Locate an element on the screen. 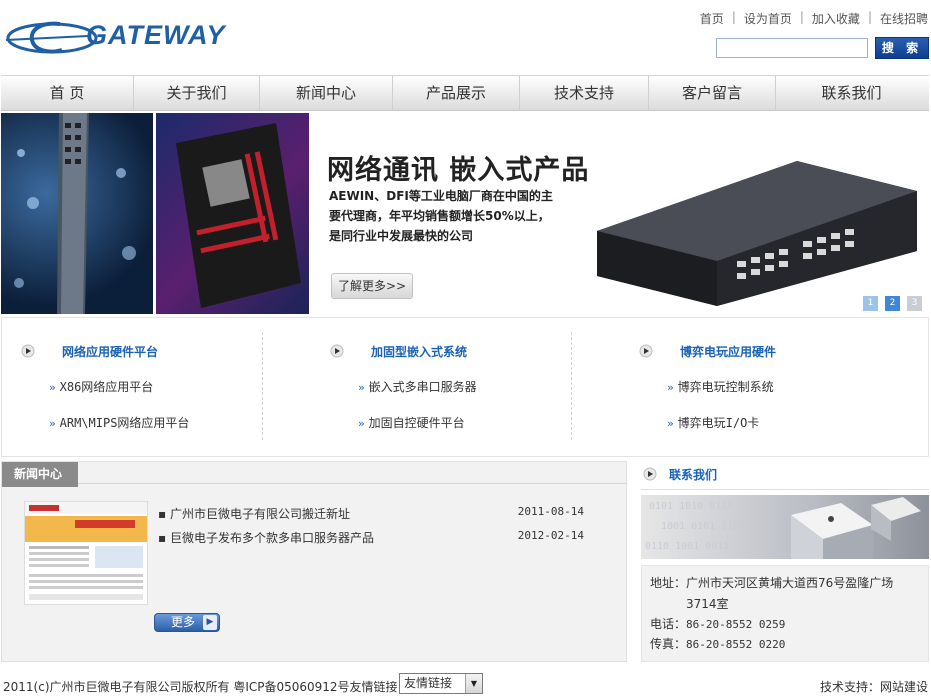  nav-home: 首 页 is located at coordinates (67, 93).